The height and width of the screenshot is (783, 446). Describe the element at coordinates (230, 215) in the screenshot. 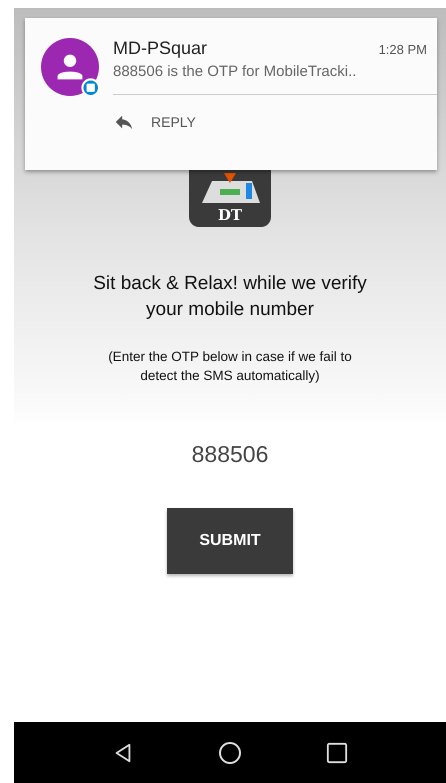

I see `logo-text: DT` at that location.